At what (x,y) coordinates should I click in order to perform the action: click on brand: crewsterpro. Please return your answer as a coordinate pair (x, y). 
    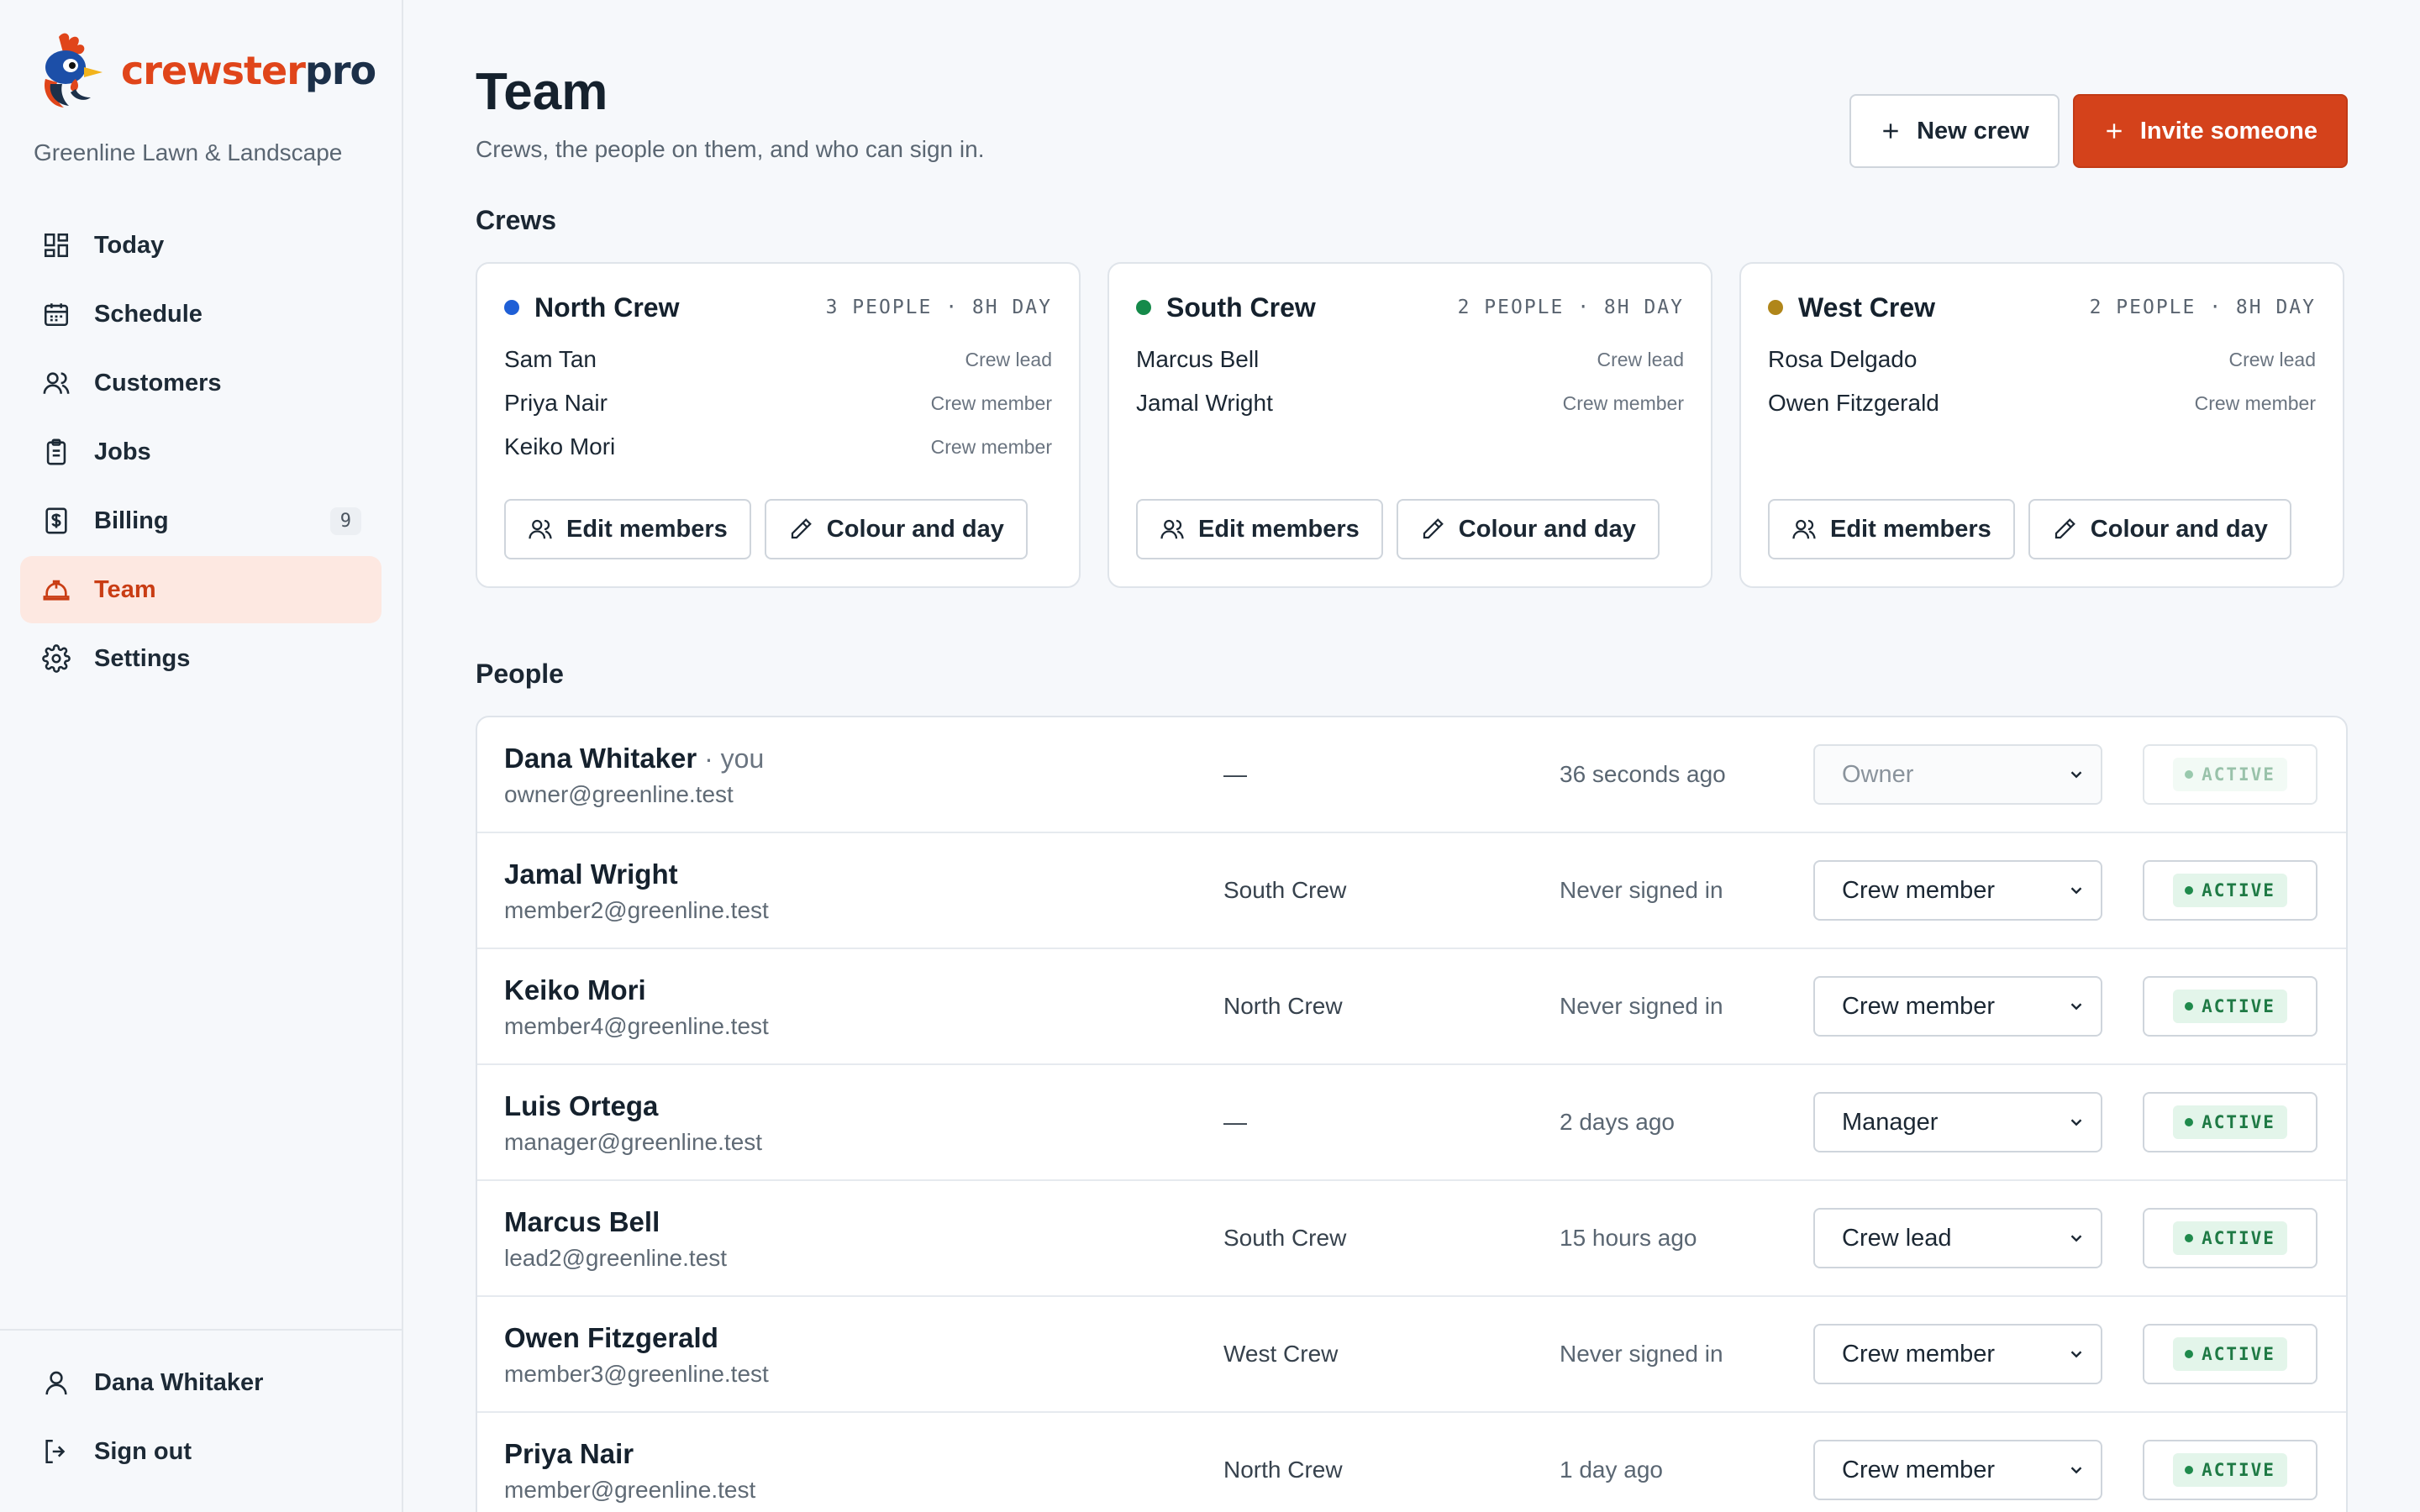
    Looking at the image, I should click on (205, 70).